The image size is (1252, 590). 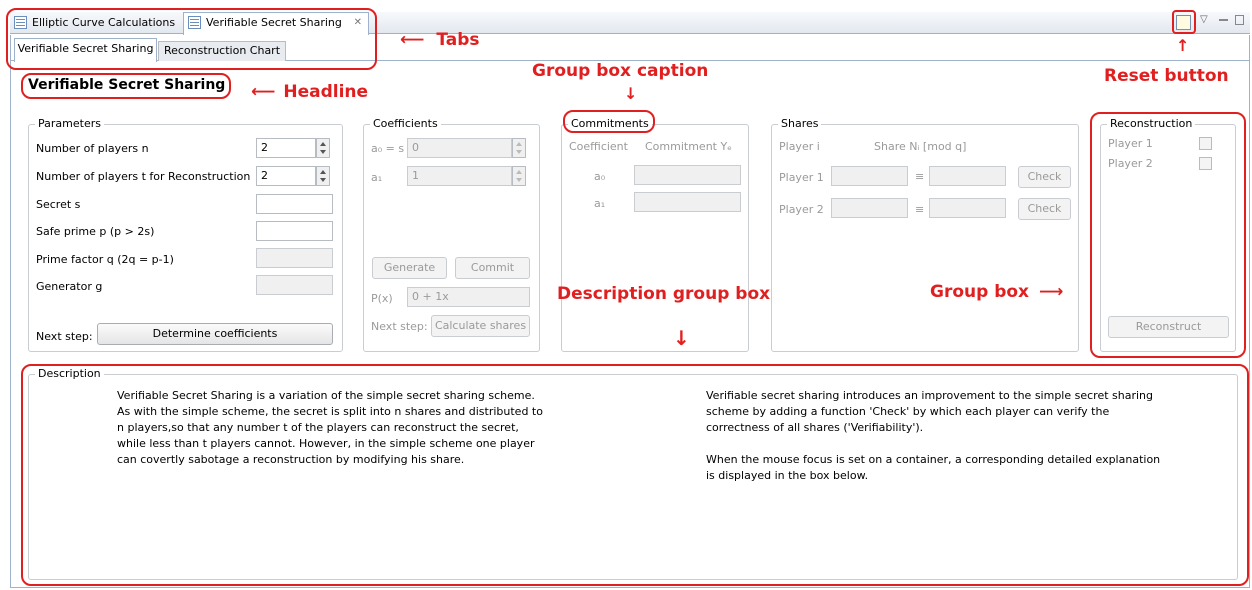 I want to click on secret-input, so click(x=294, y=204).